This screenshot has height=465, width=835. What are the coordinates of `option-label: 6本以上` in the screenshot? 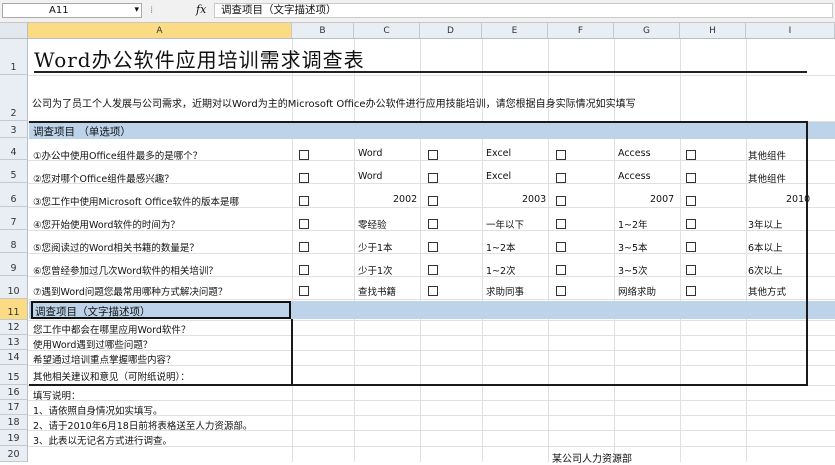 It's located at (765, 248).